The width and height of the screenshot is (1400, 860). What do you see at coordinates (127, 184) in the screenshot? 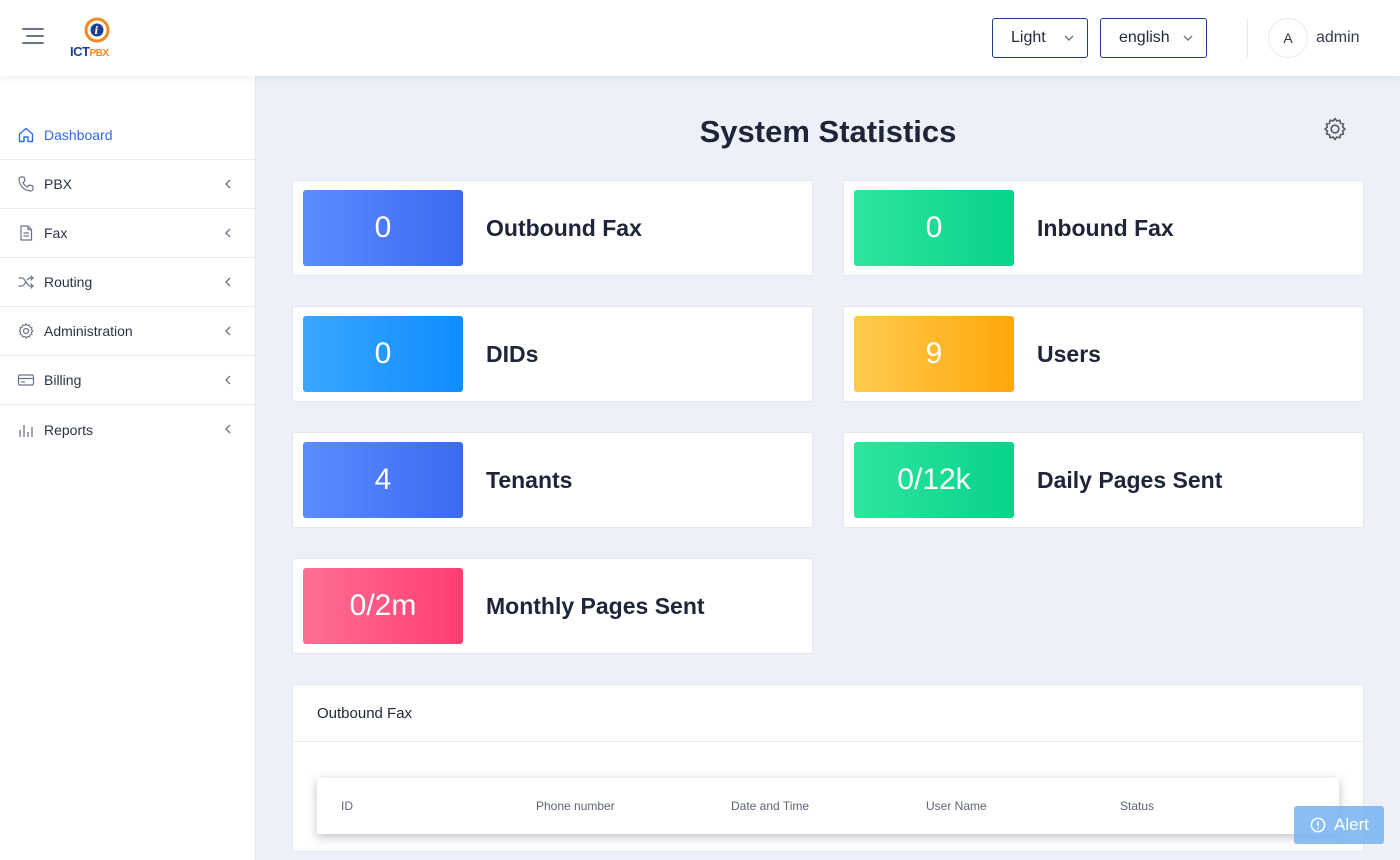
I see `sidebar-item-pbx: PBX` at bounding box center [127, 184].